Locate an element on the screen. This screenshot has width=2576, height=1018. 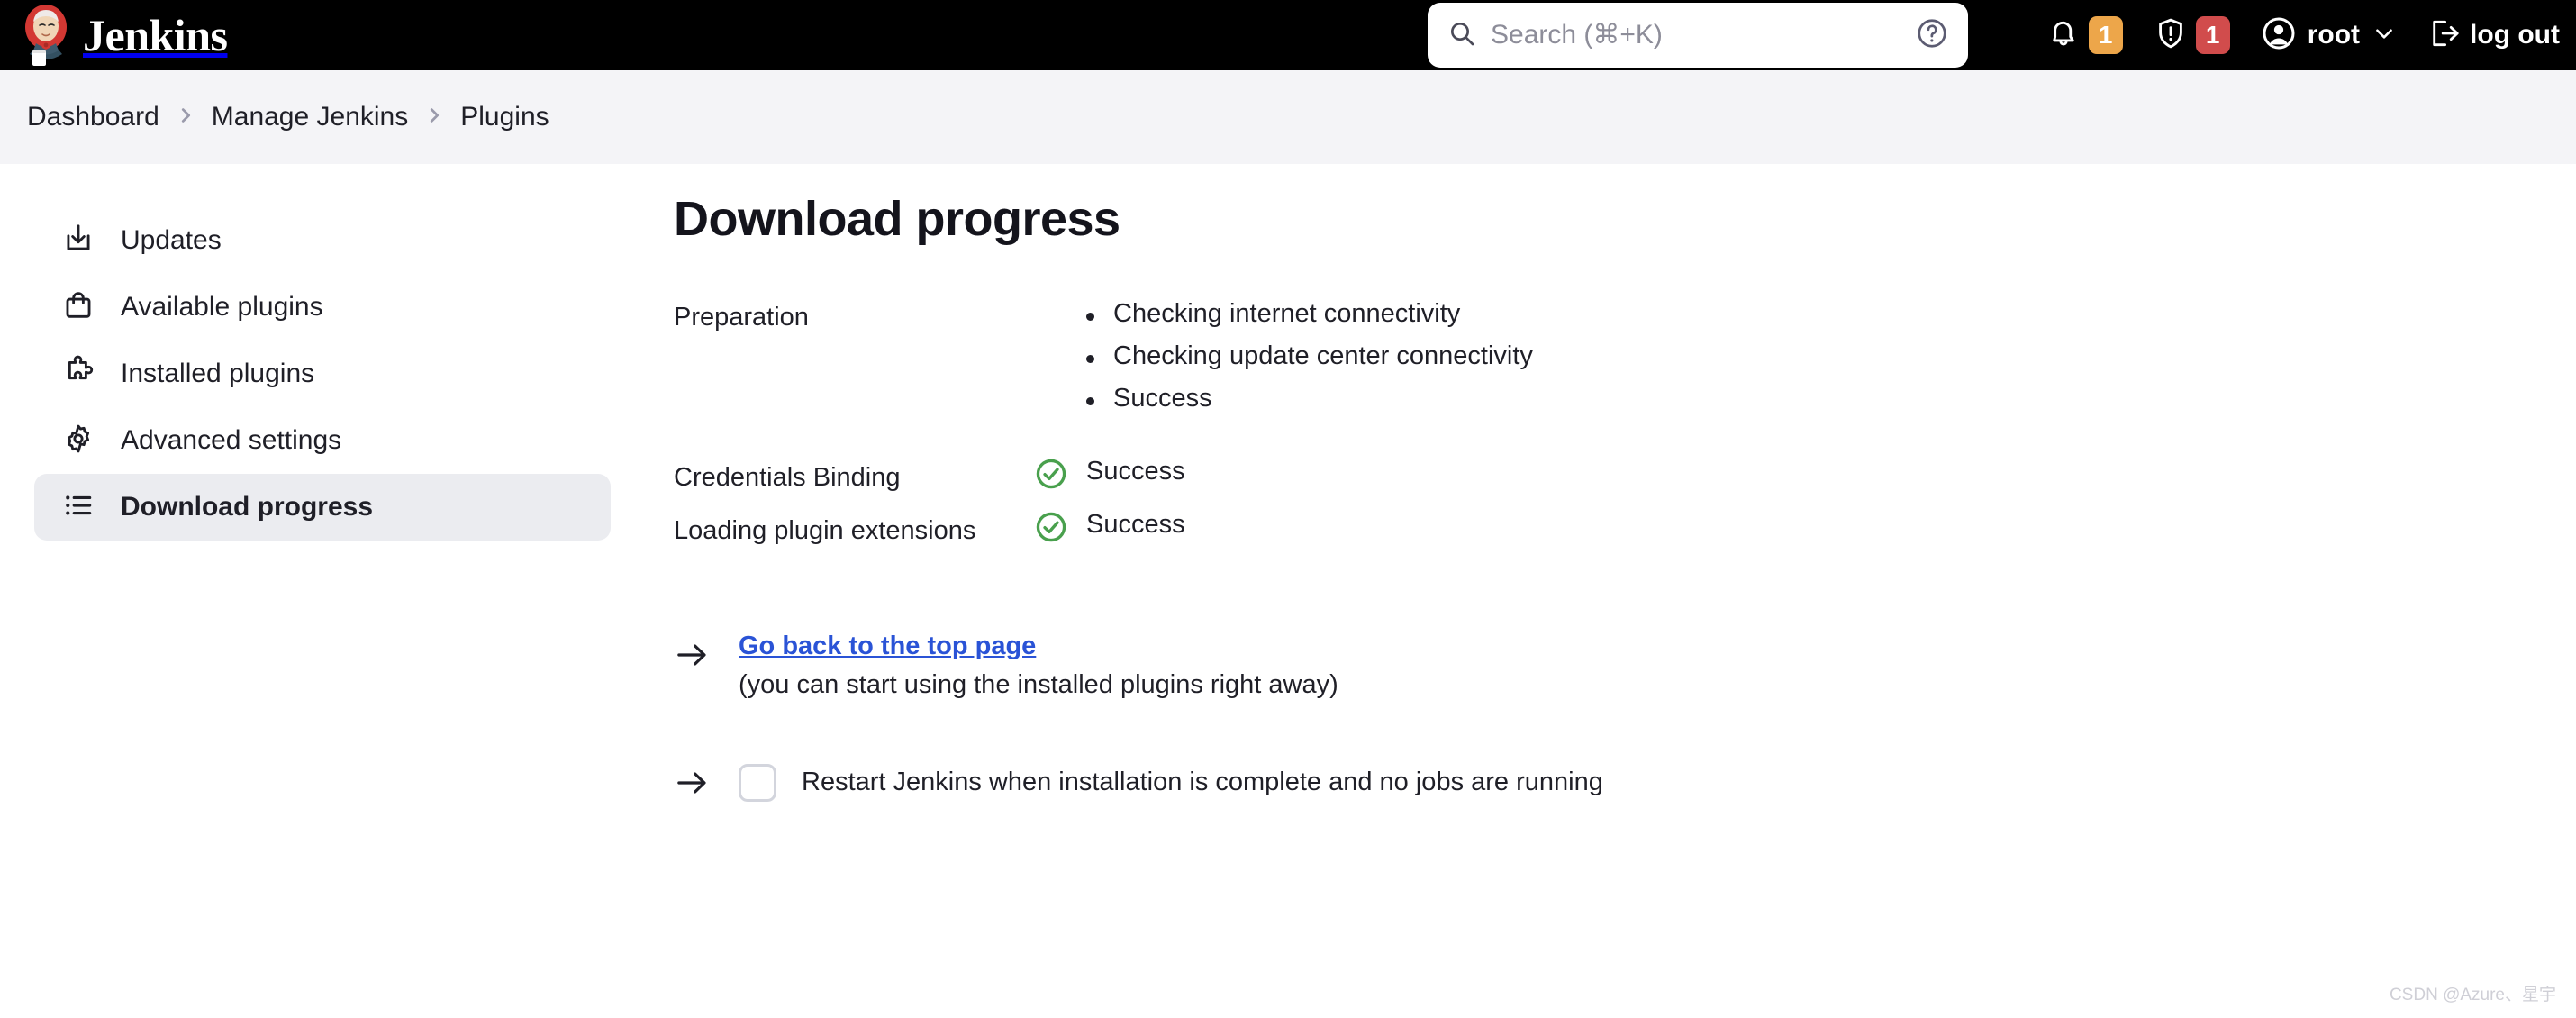
sidebar-item-label: Updates is located at coordinates (171, 240).